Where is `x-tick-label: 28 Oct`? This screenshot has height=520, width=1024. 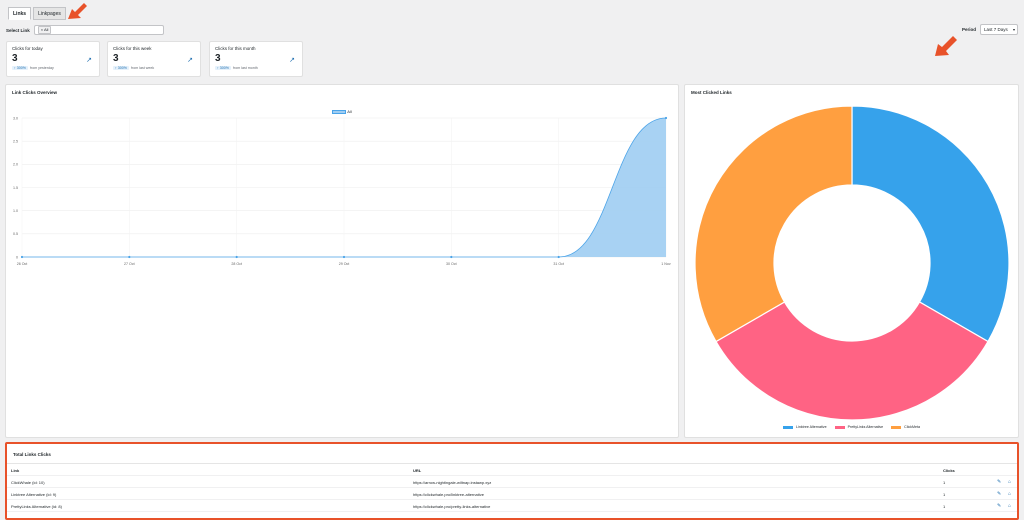 x-tick-label: 28 Oct is located at coordinates (236, 264).